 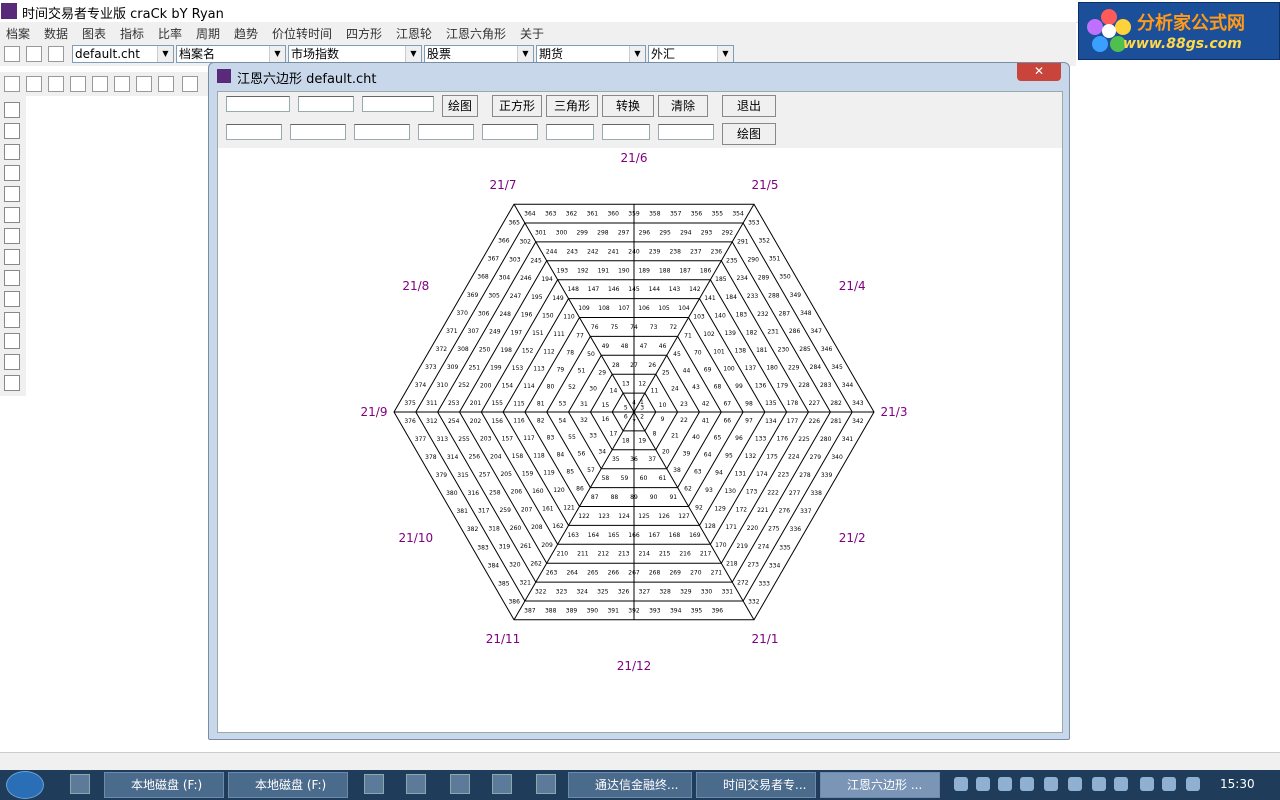 I want to click on scale-right-icon, so click(x=144, y=84).